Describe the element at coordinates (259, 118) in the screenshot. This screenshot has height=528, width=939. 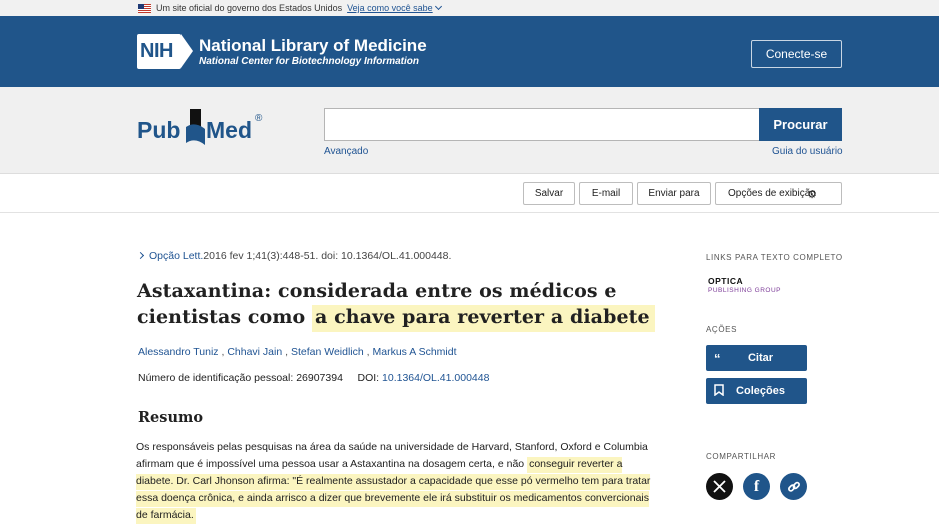
I see `registered-mark: ®` at that location.